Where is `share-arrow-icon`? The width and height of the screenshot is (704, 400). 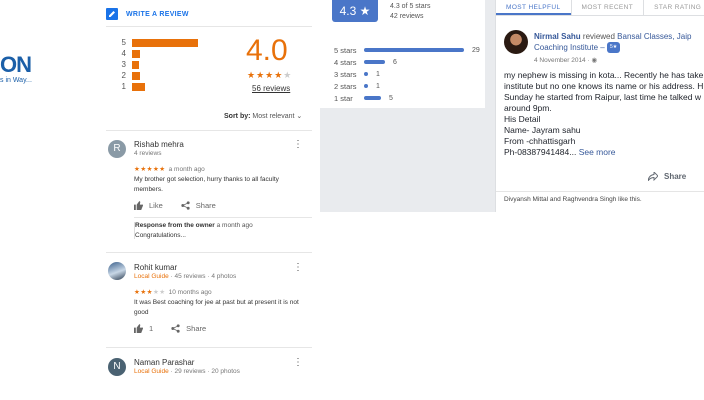 share-arrow-icon is located at coordinates (653, 176).